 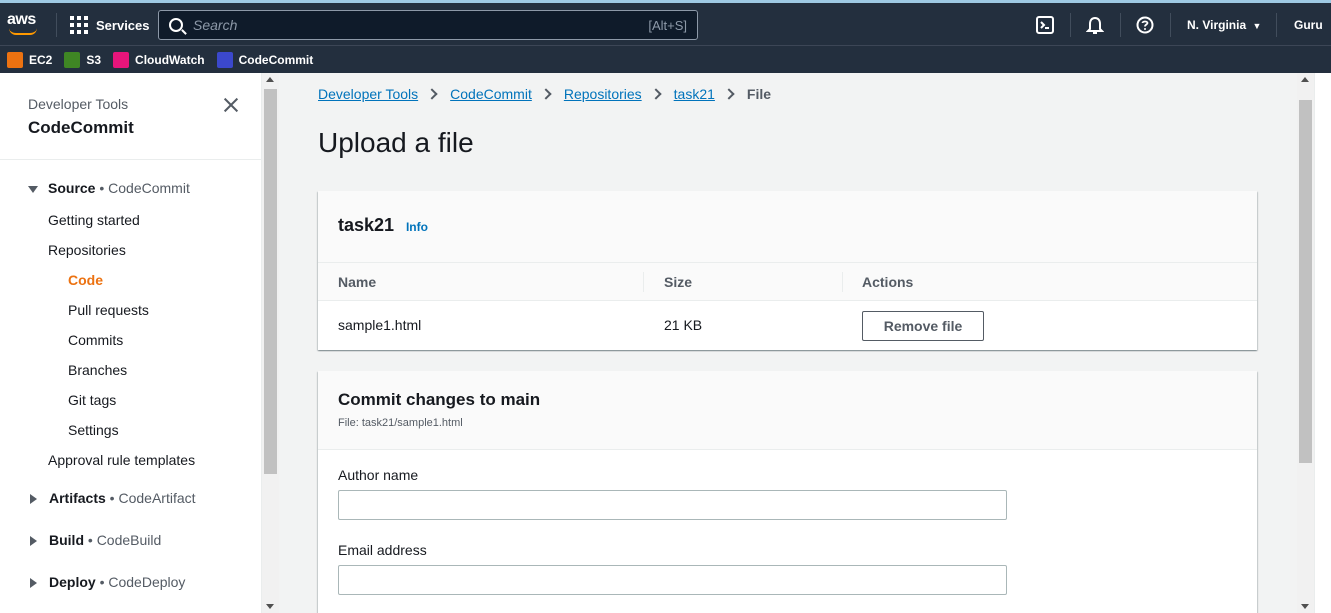 What do you see at coordinates (231, 105) in the screenshot?
I see `close-icon` at bounding box center [231, 105].